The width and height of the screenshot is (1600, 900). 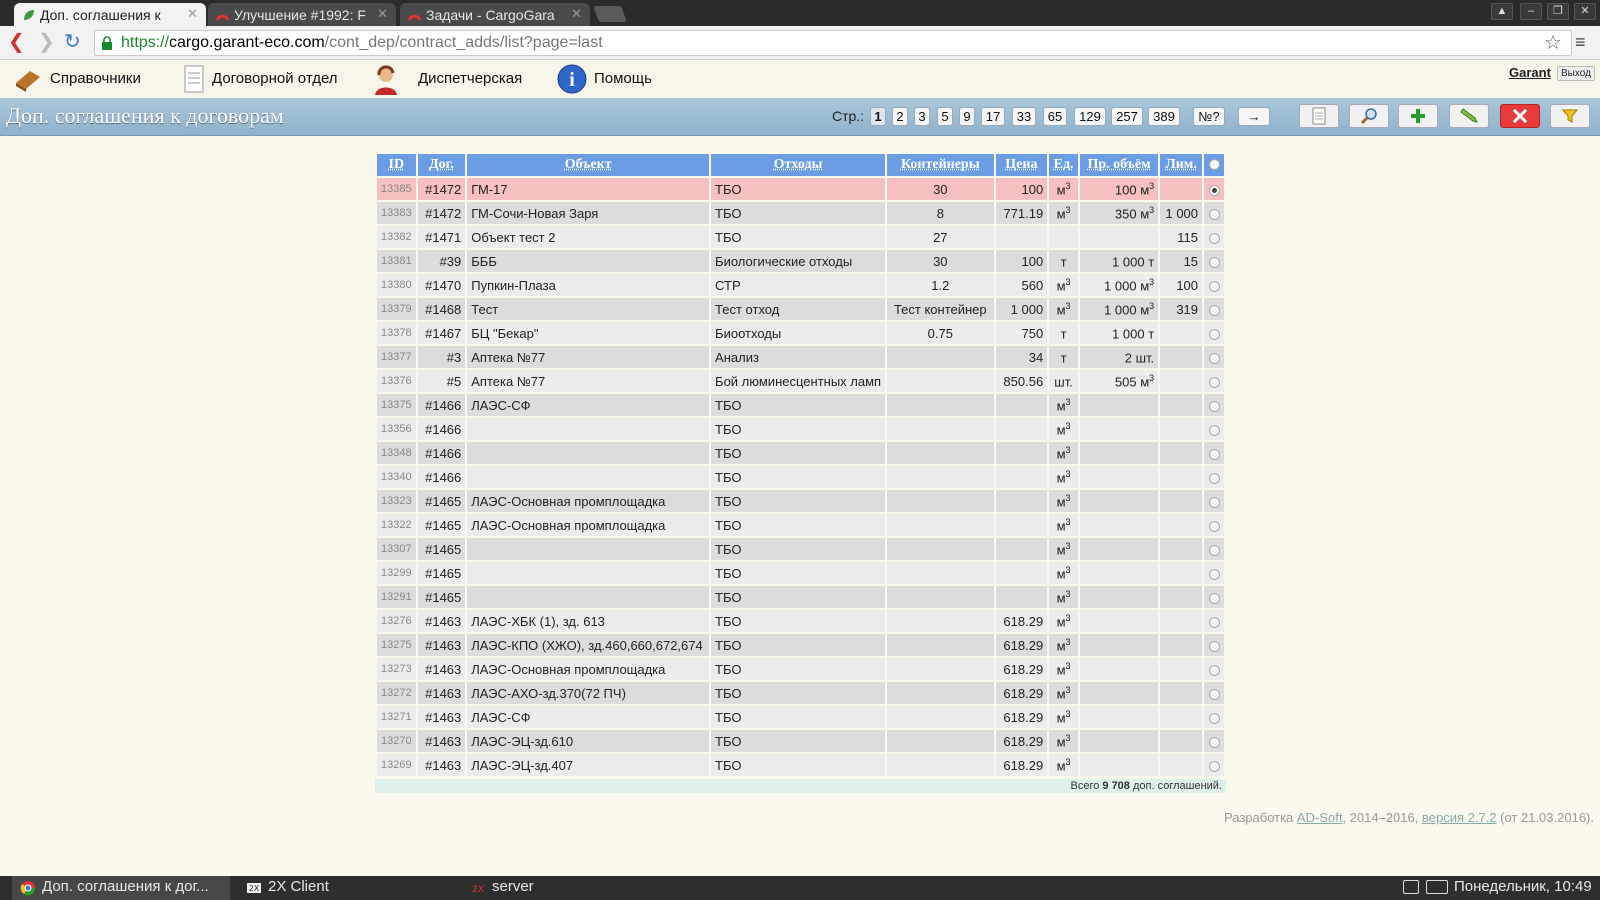 What do you see at coordinates (1576, 73) in the screenshot?
I see `logout-button: Выход` at bounding box center [1576, 73].